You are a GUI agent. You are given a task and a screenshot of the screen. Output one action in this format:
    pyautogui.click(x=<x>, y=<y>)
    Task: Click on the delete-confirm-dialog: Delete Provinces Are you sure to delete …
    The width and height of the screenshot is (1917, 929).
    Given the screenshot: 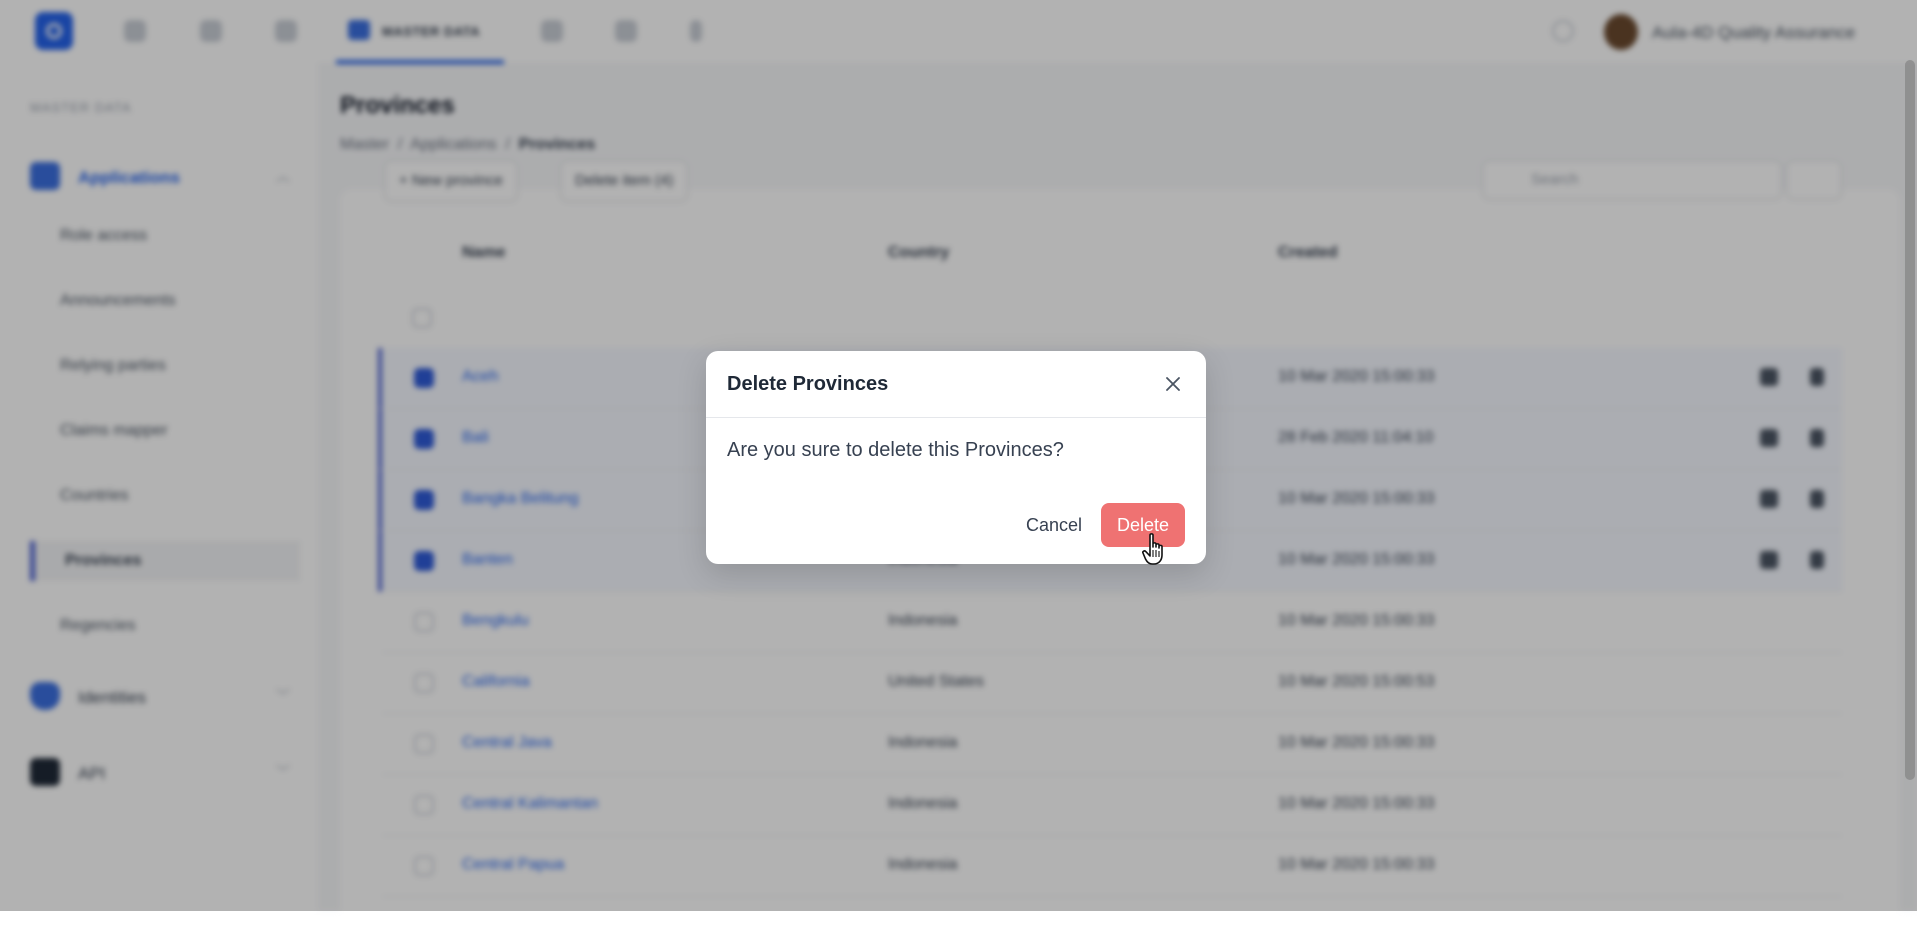 What is the action you would take?
    pyautogui.click(x=956, y=457)
    